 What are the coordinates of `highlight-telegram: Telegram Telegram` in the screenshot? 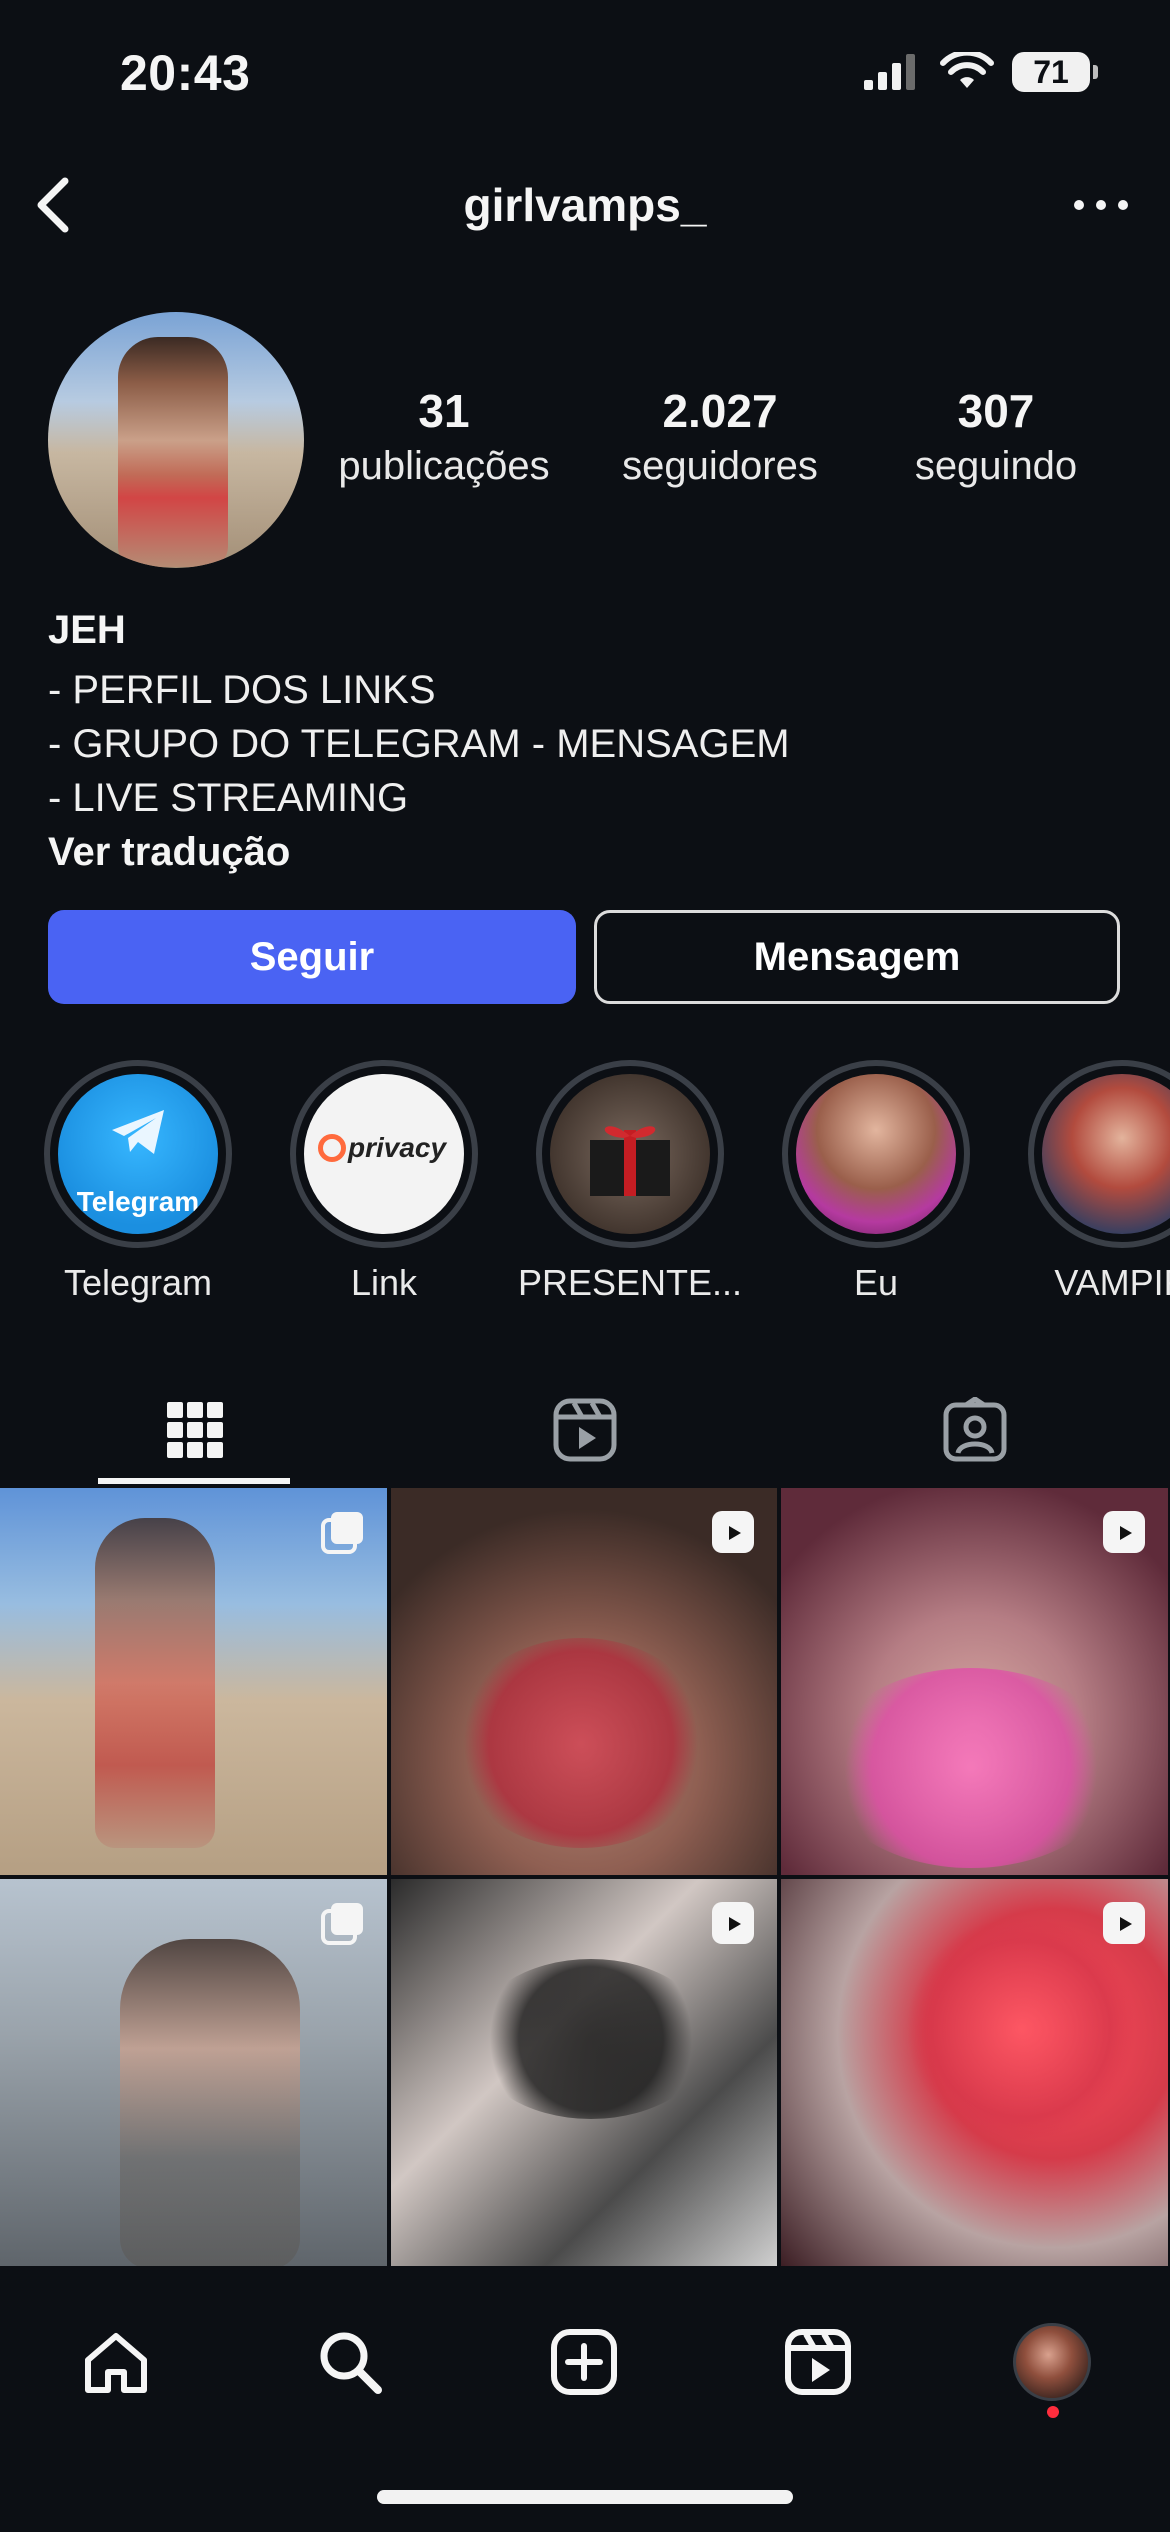 It's located at (138, 1182).